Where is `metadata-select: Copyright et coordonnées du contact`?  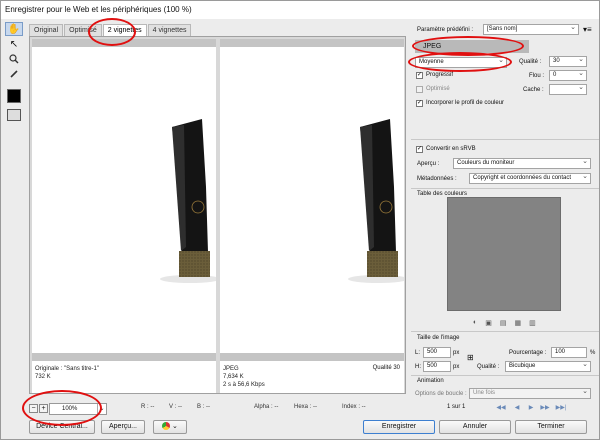 metadata-select: Copyright et coordonnées du contact is located at coordinates (530, 178).